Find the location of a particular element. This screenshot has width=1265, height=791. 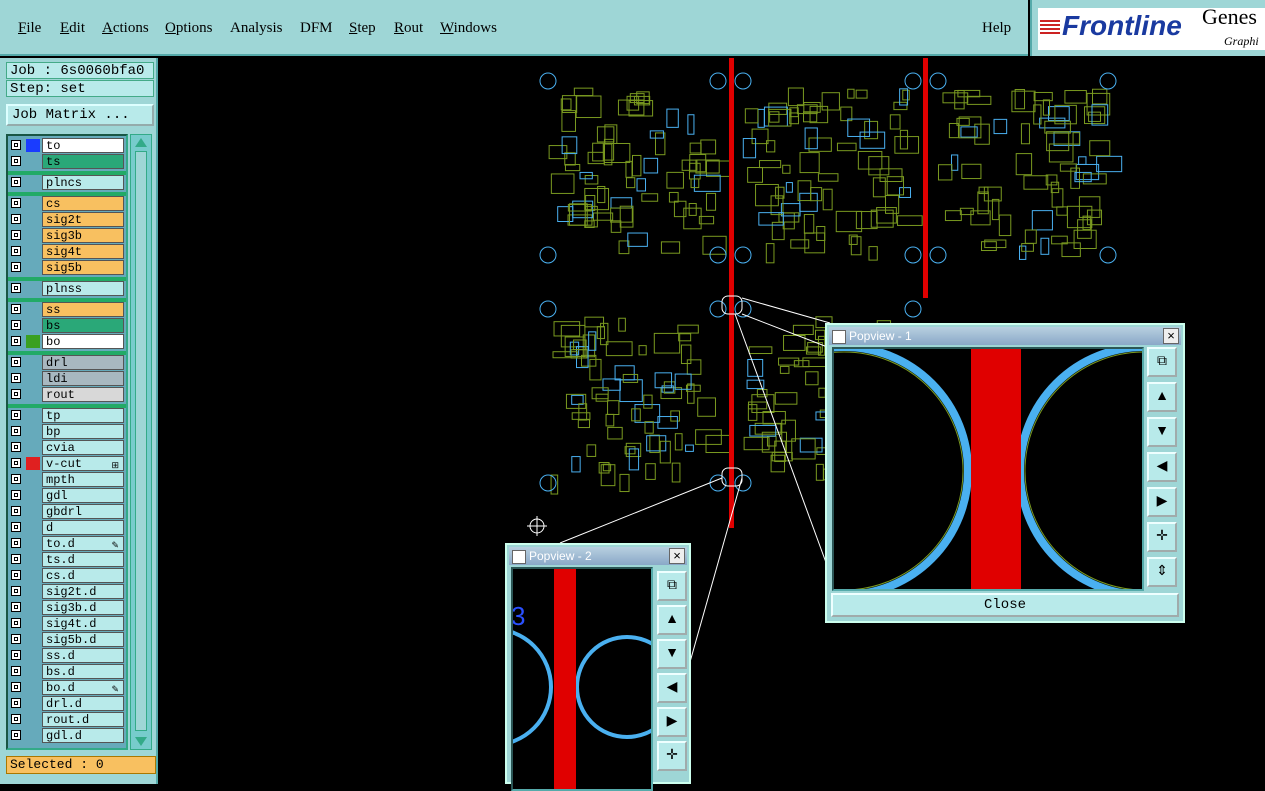

layer-name: sig4t is located at coordinates (83, 251).